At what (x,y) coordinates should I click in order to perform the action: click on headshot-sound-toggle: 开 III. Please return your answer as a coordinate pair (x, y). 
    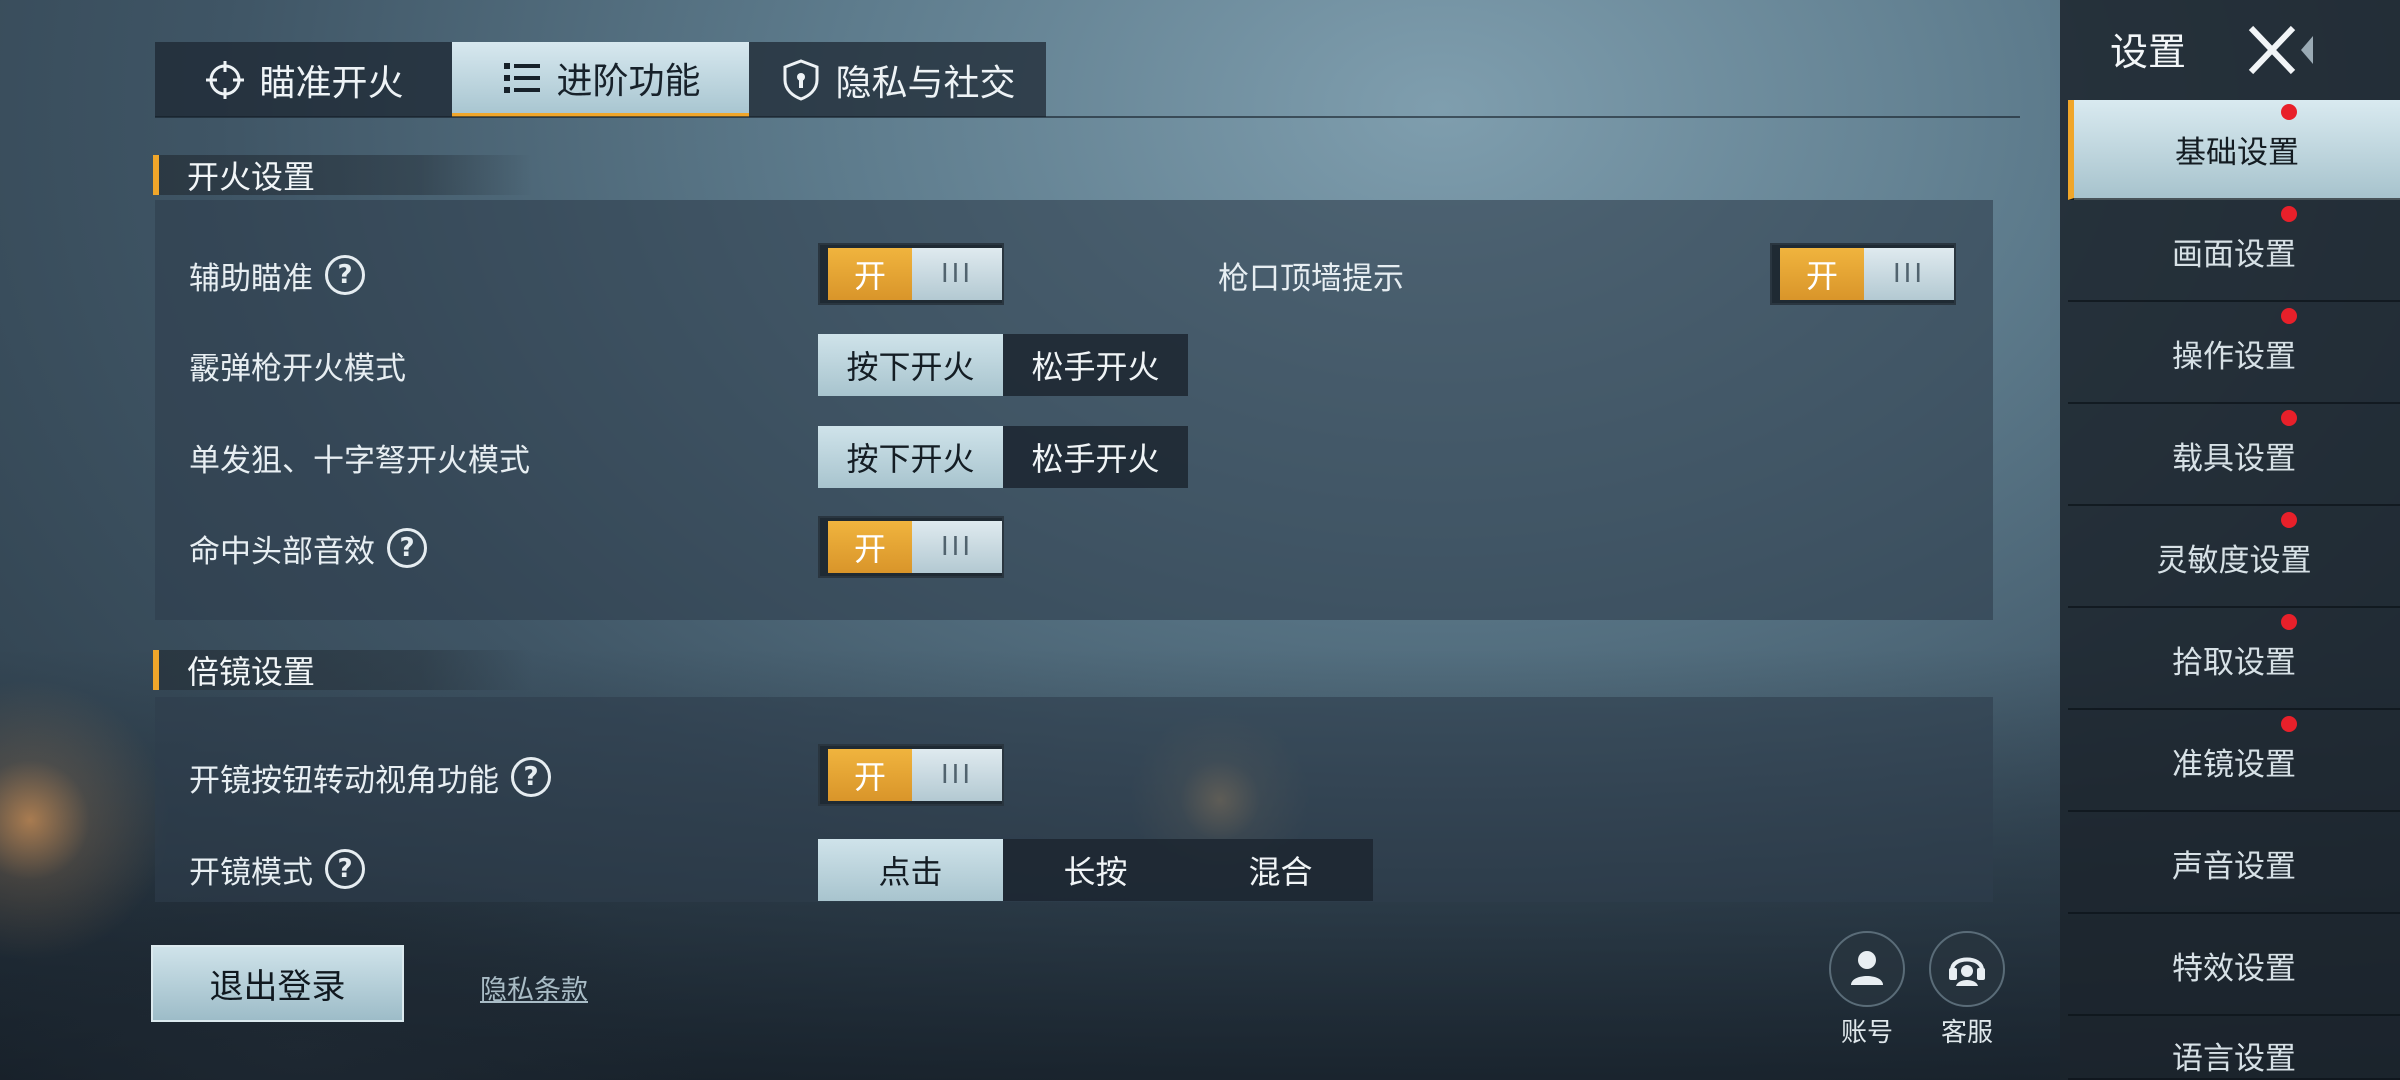
    Looking at the image, I should click on (911, 547).